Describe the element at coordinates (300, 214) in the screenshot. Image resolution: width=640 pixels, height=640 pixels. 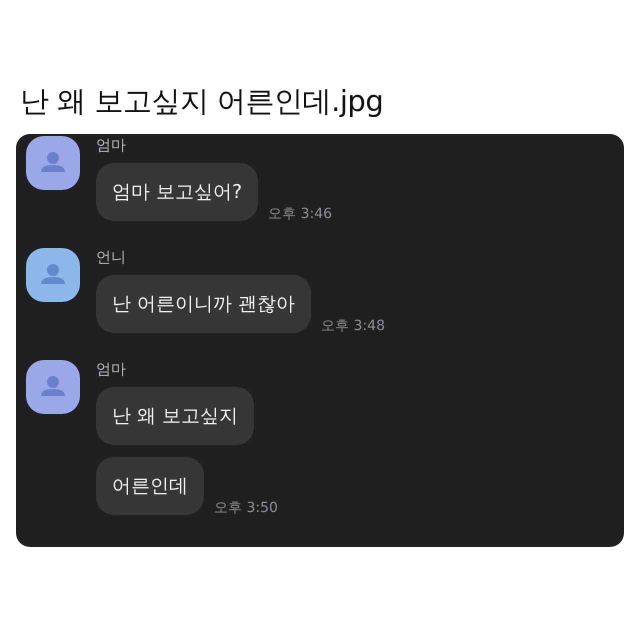
I see `message-time: 오후 3:46` at that location.